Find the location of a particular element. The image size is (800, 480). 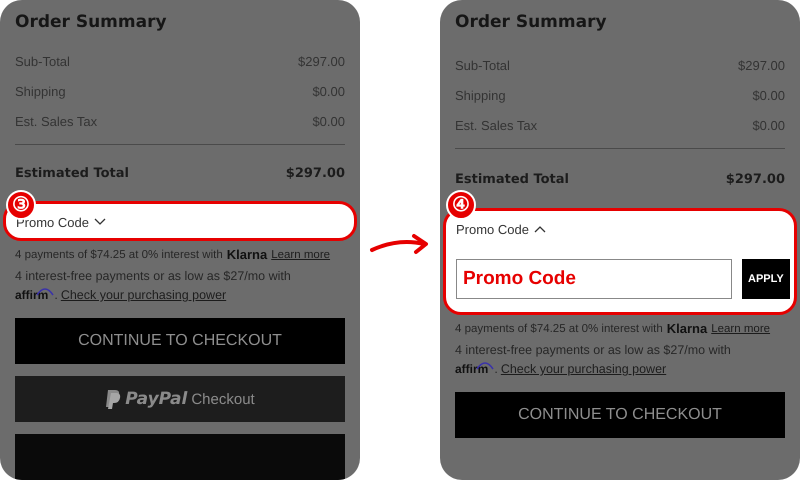

payment-button is located at coordinates (180, 457).